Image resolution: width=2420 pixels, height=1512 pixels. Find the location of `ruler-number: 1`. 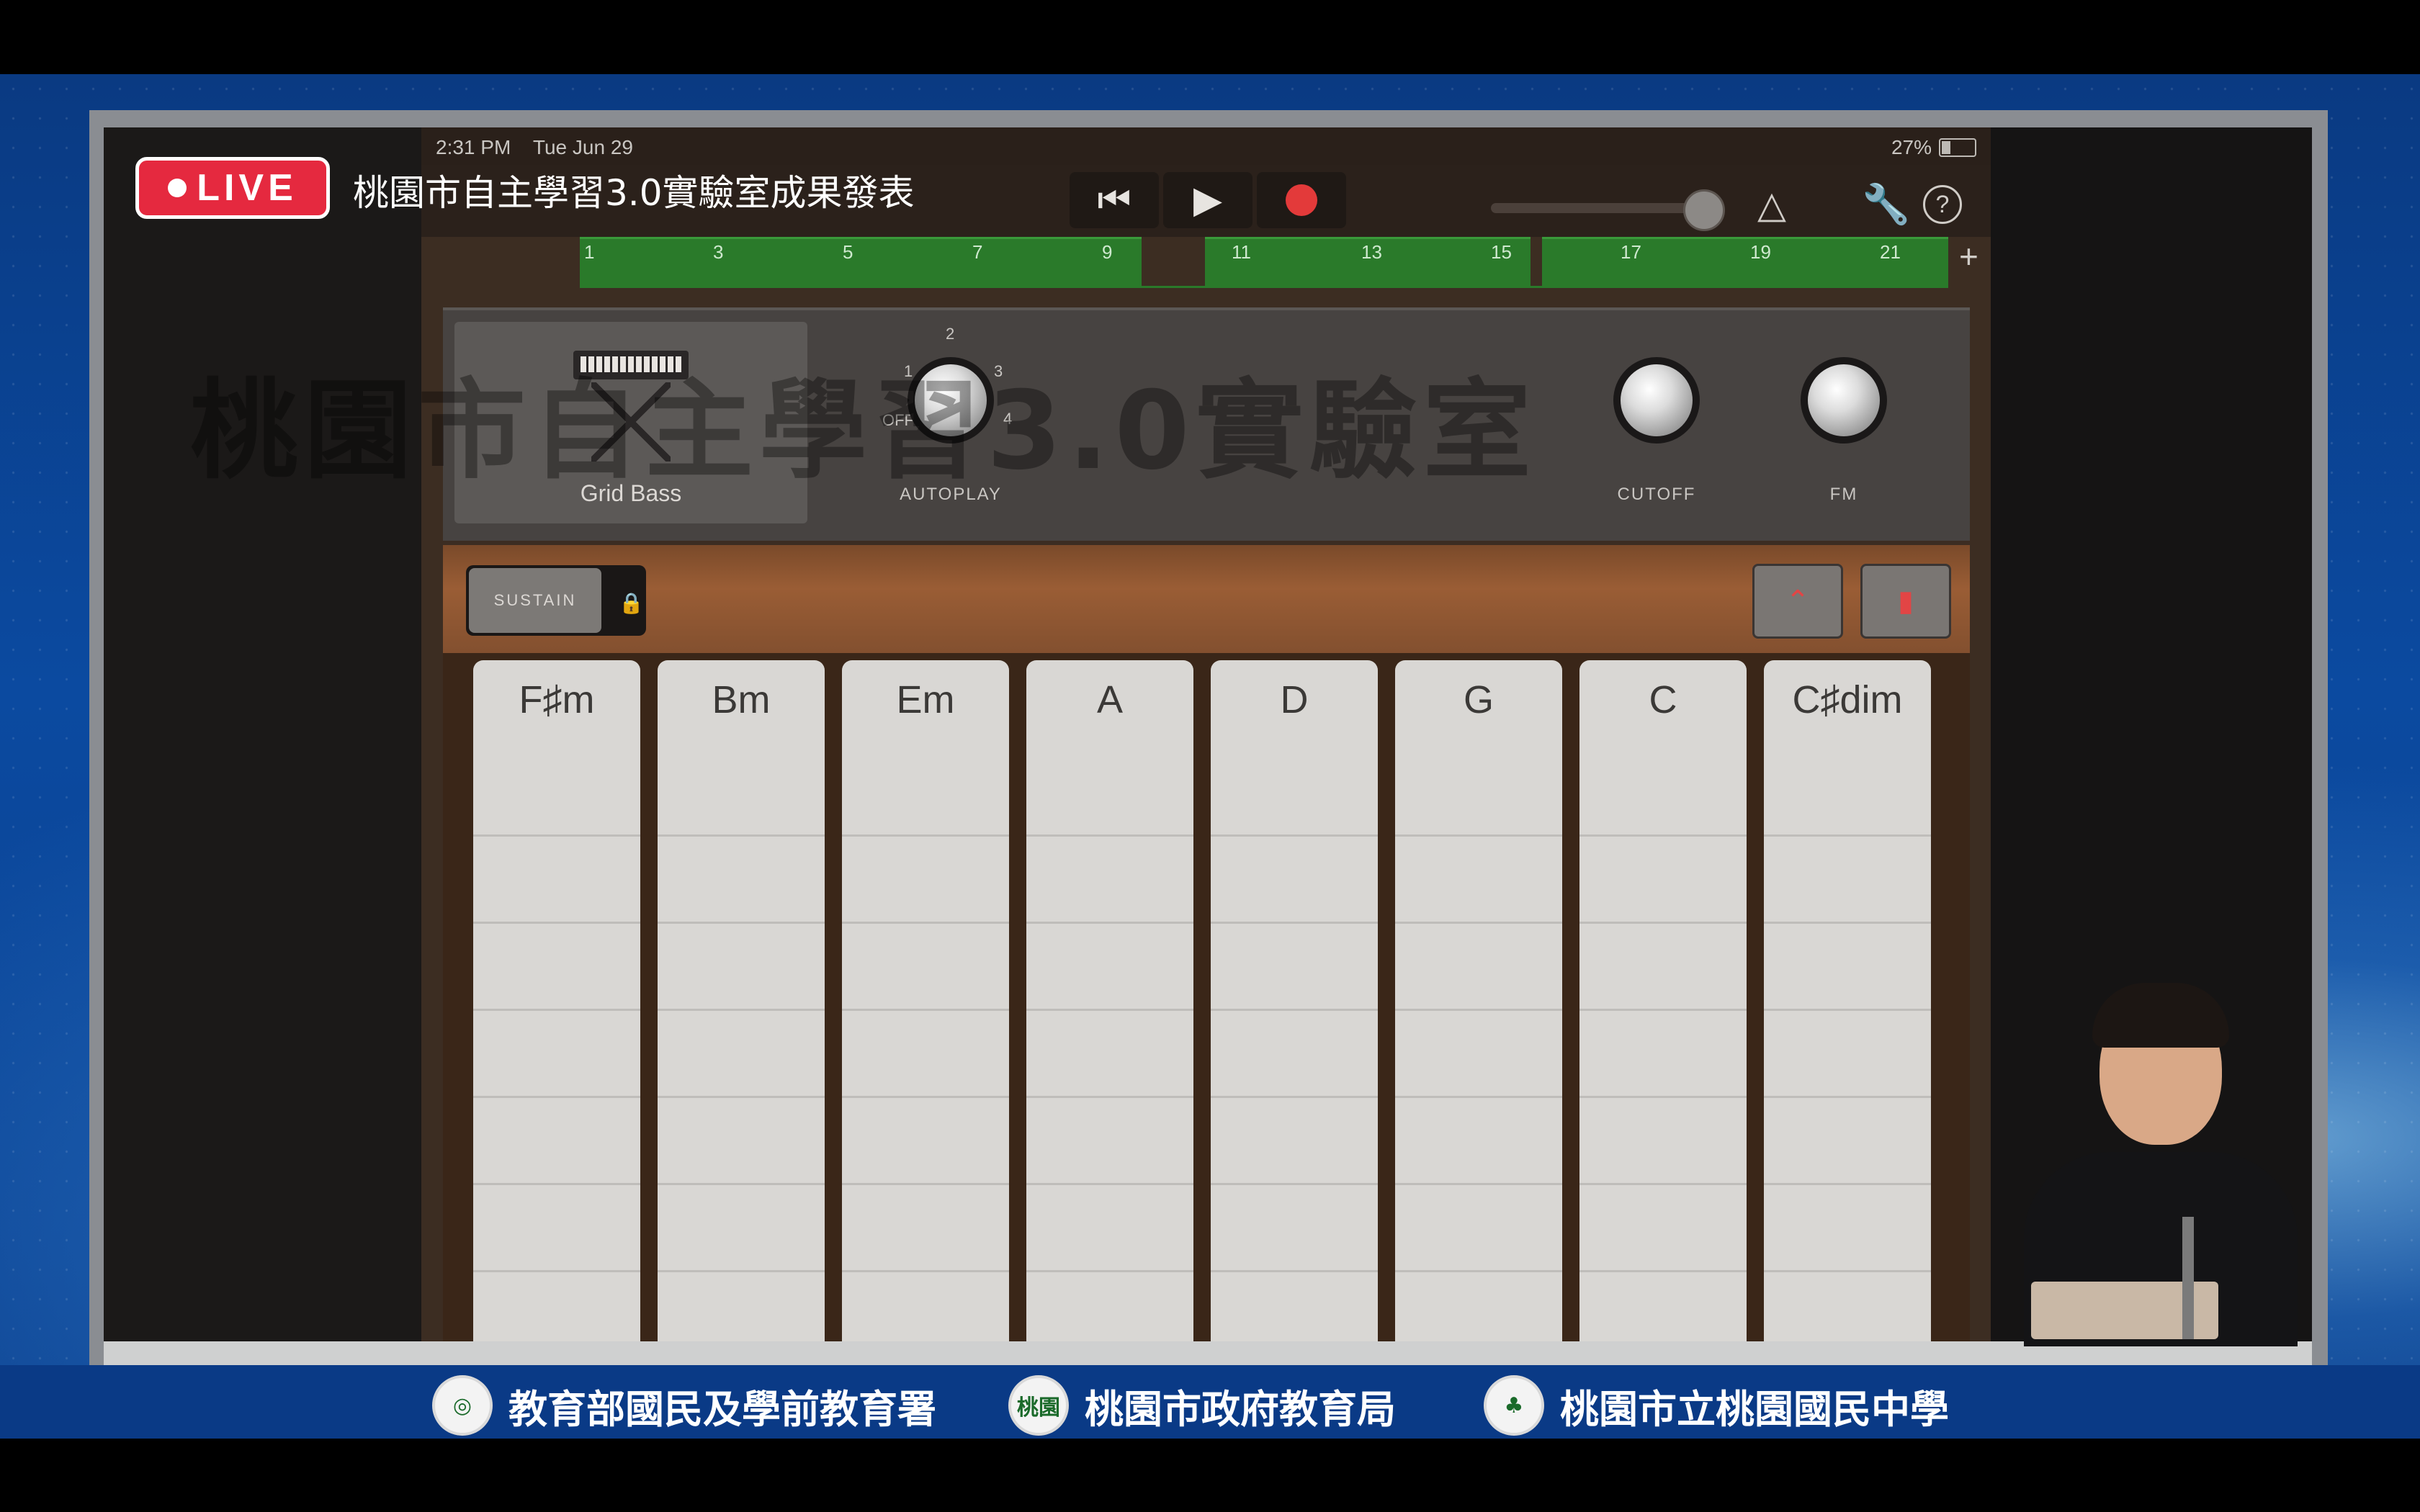

ruler-number: 1 is located at coordinates (589, 252).